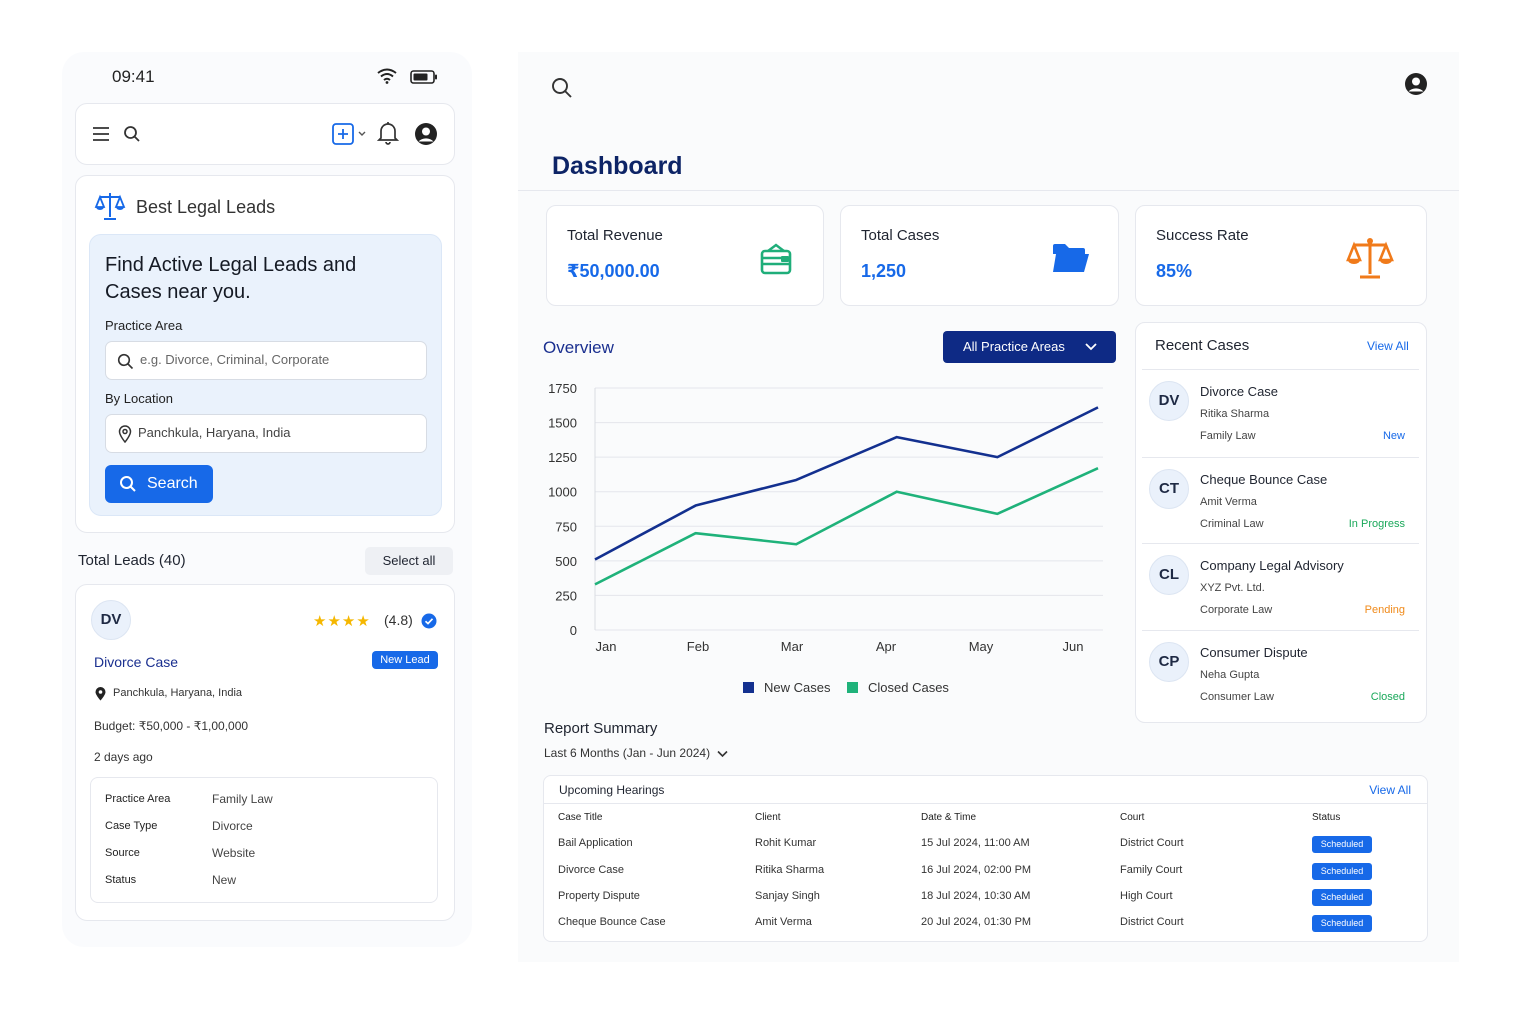 The height and width of the screenshot is (1024, 1536). I want to click on divider, so click(985, 803).